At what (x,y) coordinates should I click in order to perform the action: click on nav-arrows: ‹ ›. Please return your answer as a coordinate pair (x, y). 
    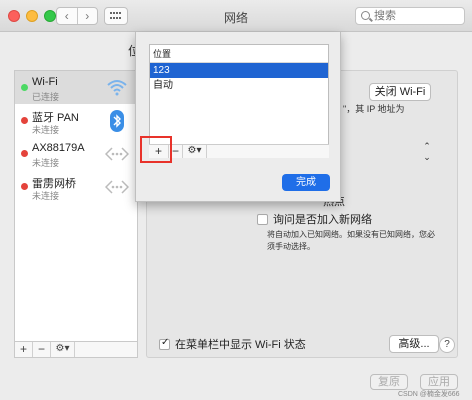
    Looking at the image, I should click on (77, 16).